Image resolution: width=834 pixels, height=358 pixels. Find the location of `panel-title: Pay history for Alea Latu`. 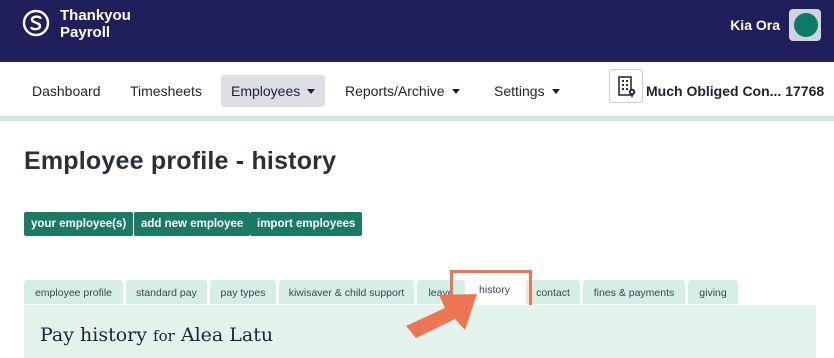

panel-title: Pay history for Alea Latu is located at coordinates (156, 335).